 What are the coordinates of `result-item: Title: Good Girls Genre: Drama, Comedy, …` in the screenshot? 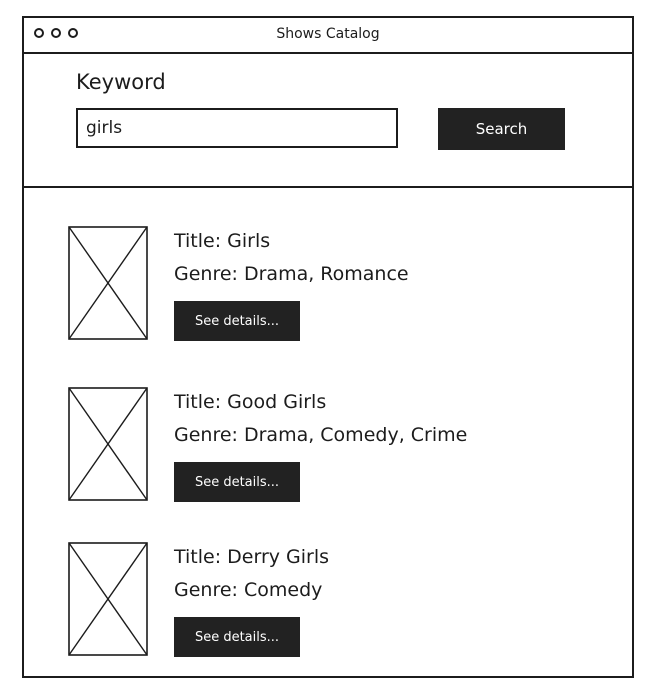 It's located at (338, 446).